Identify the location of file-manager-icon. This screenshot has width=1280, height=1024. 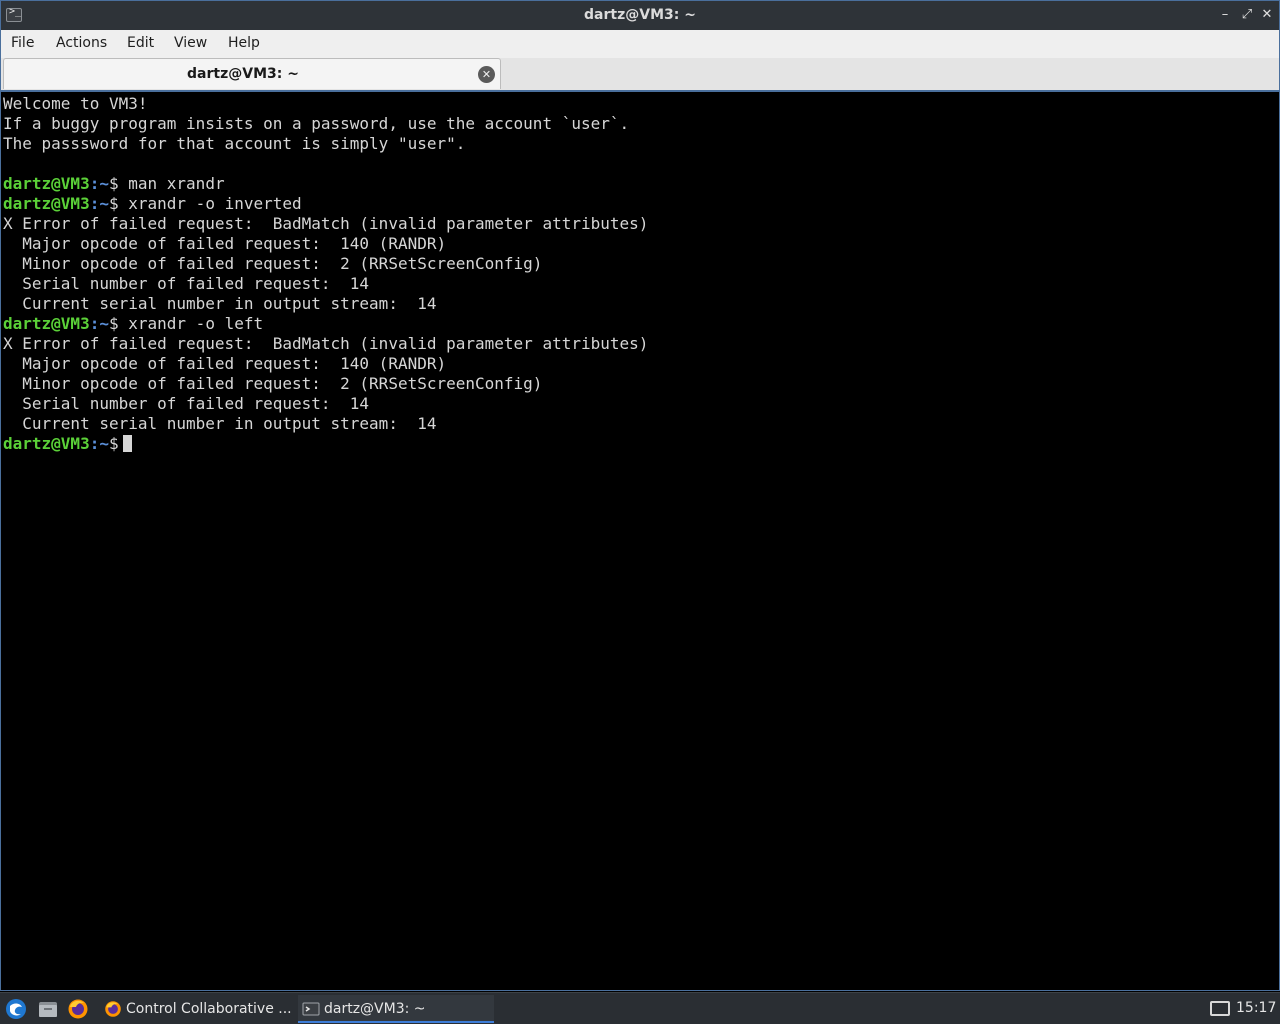
(48, 1009).